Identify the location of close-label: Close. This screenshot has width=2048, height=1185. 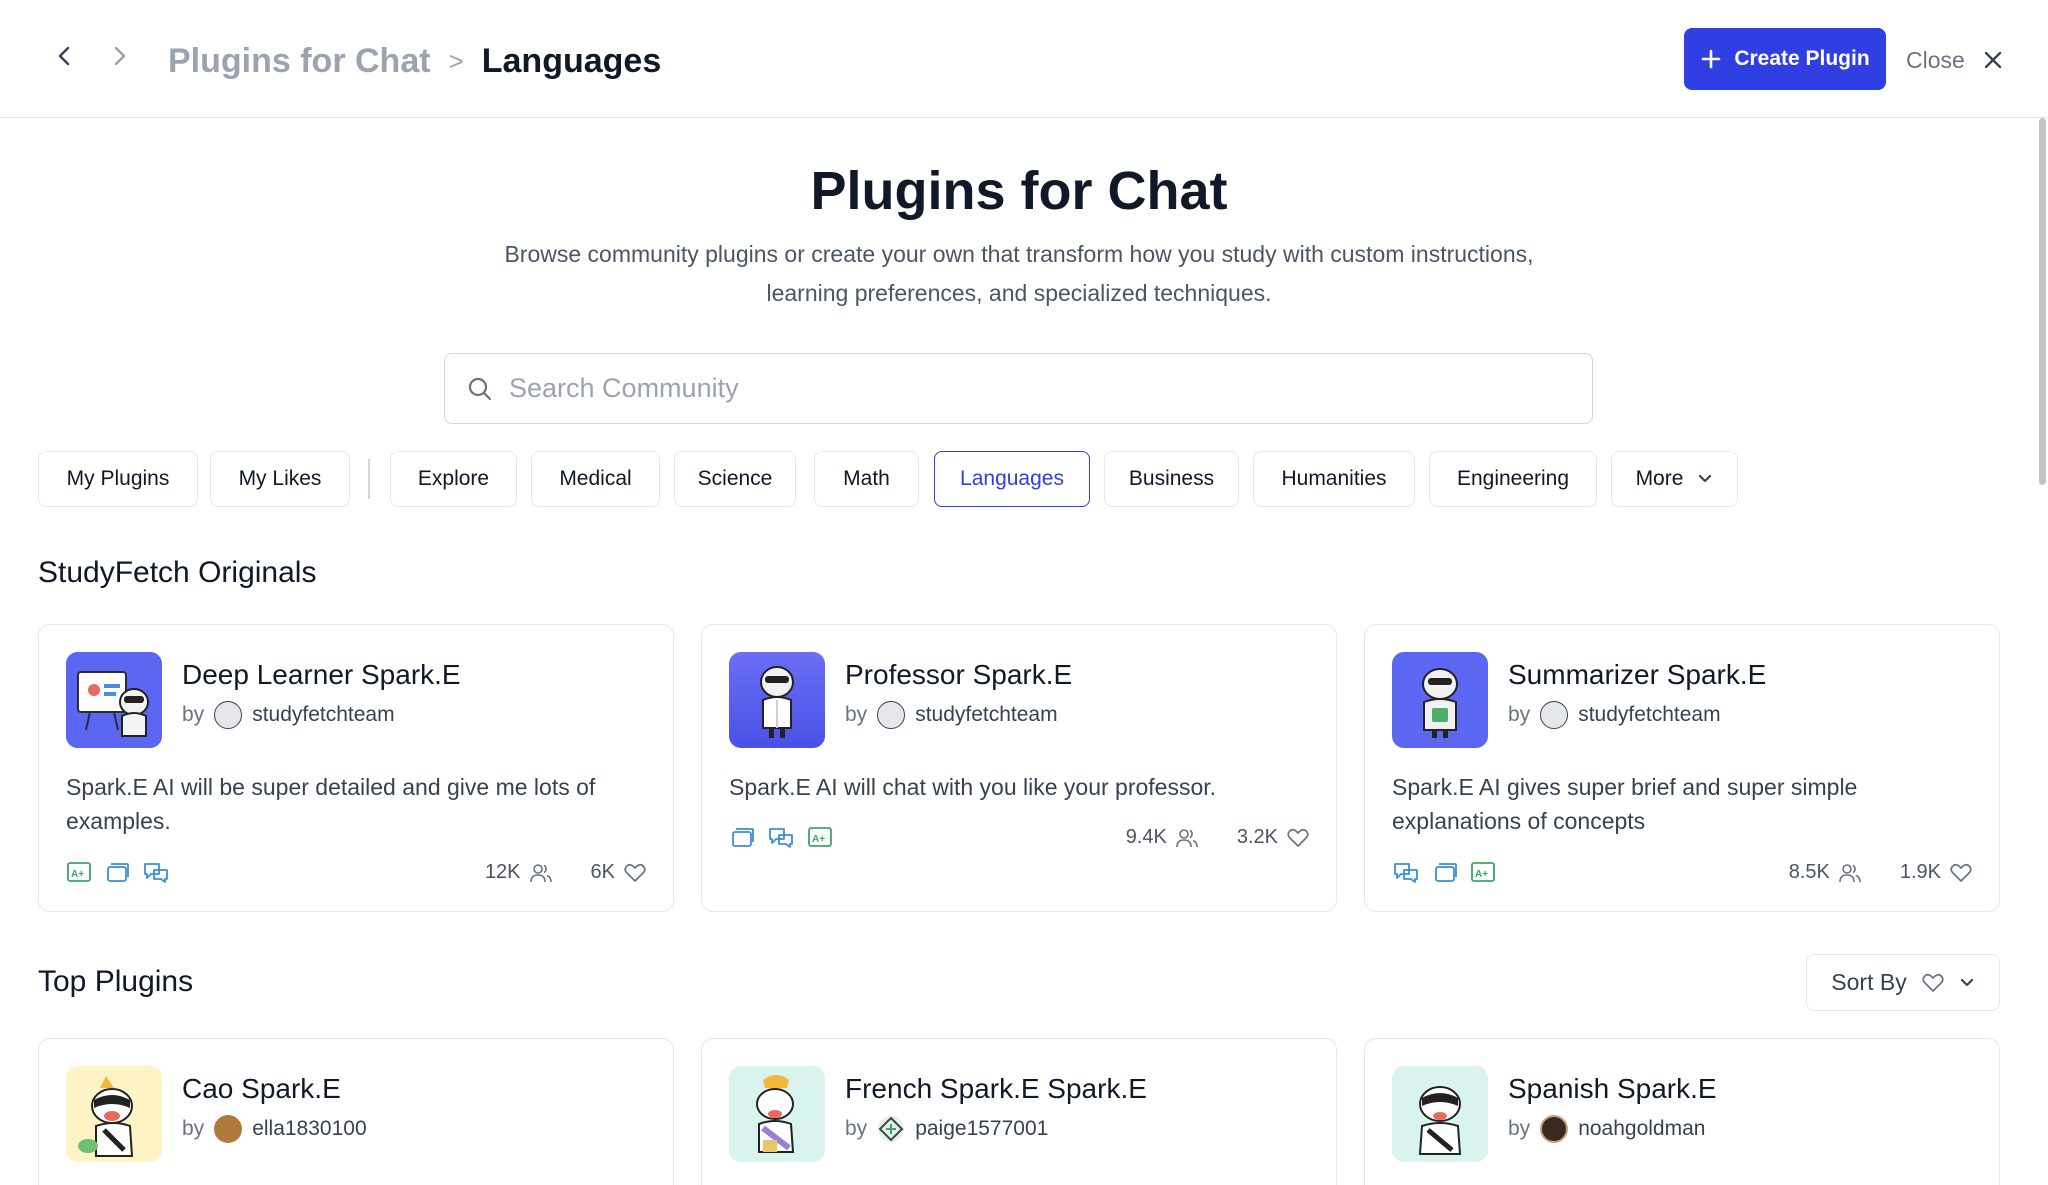
(1935, 59).